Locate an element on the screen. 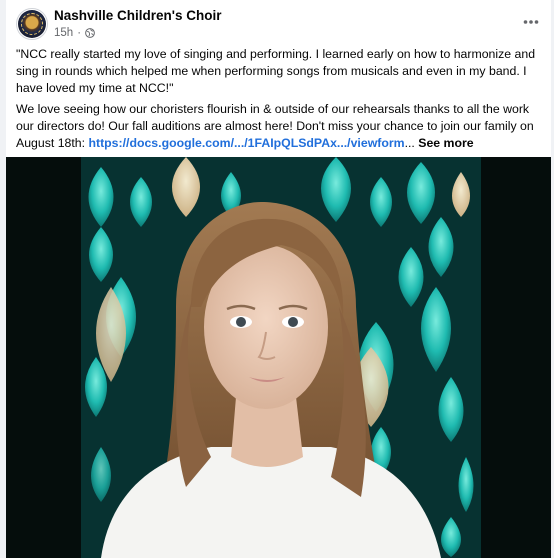 The height and width of the screenshot is (558, 554). timestamp: 15h is located at coordinates (63, 33).